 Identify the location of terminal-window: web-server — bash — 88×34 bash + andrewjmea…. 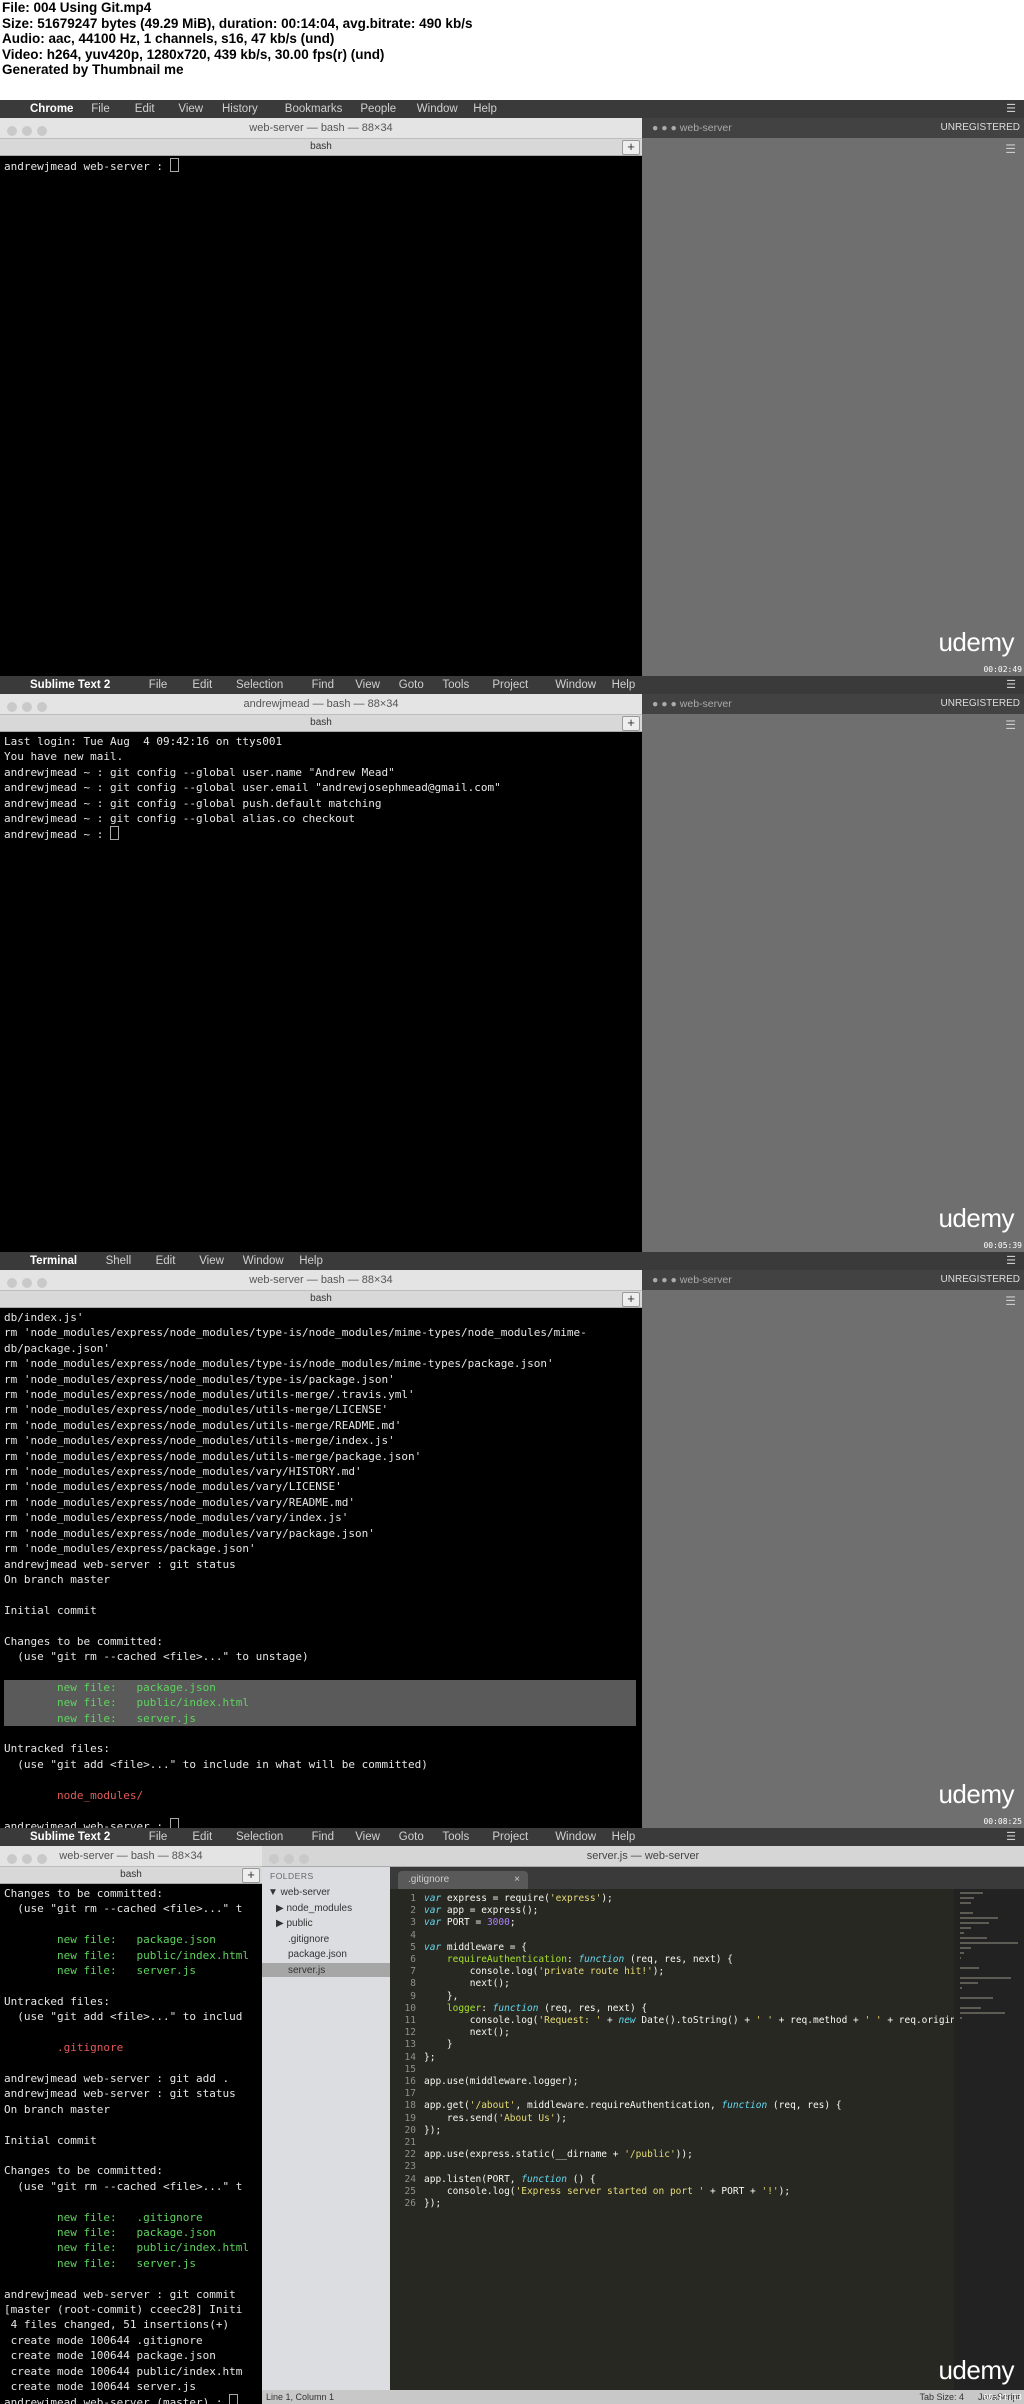
(321, 397).